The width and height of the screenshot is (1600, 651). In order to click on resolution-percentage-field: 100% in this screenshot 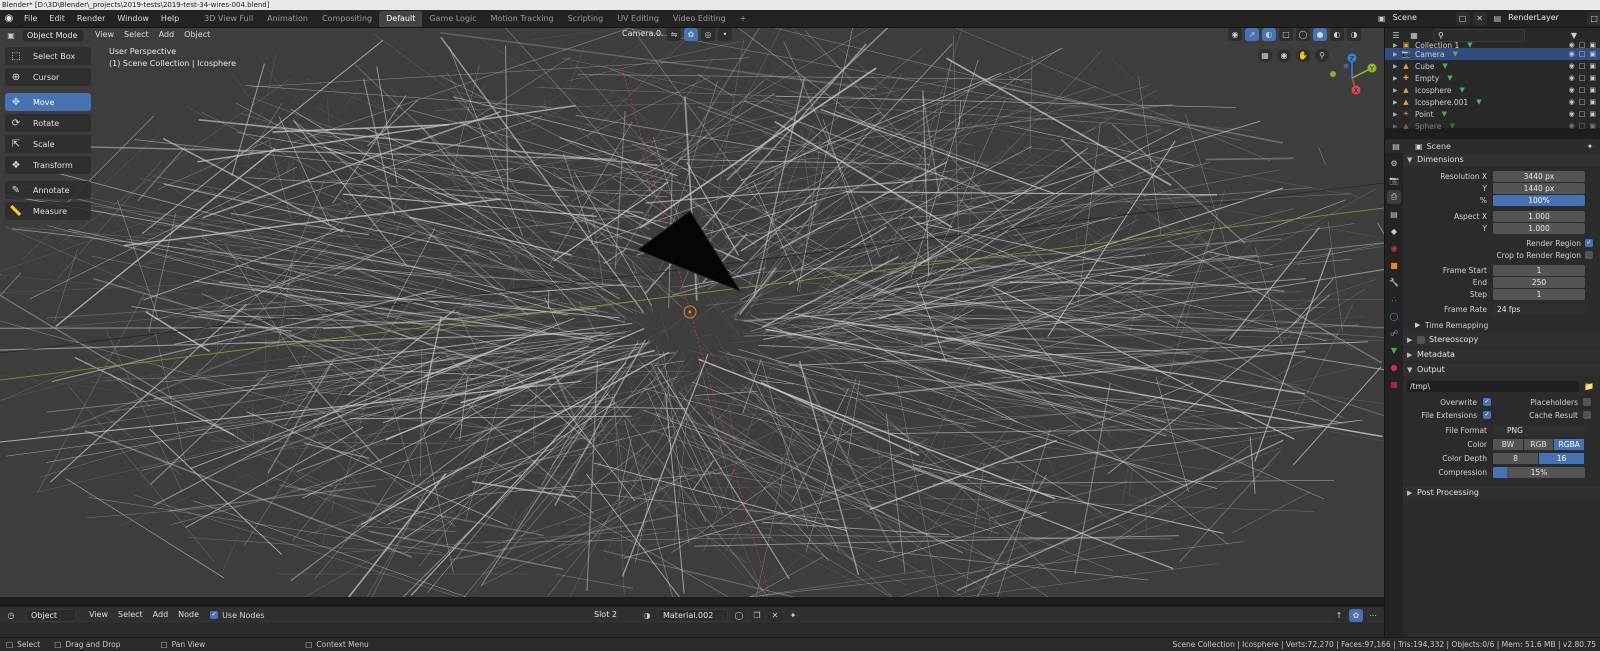, I will do `click(1539, 200)`.